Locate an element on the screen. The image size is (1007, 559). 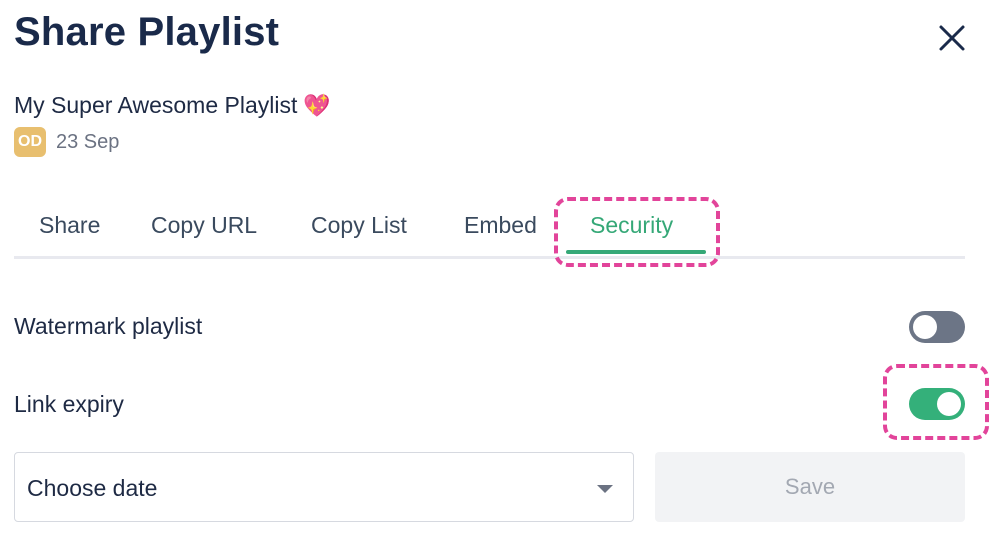
toggle-highlight-annotation is located at coordinates (936, 402).